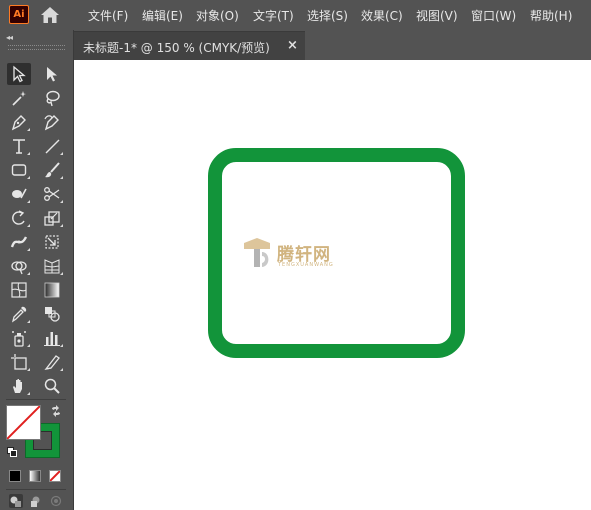  What do you see at coordinates (19, 314) in the screenshot?
I see `eyedropper-tool-icon` at bounding box center [19, 314].